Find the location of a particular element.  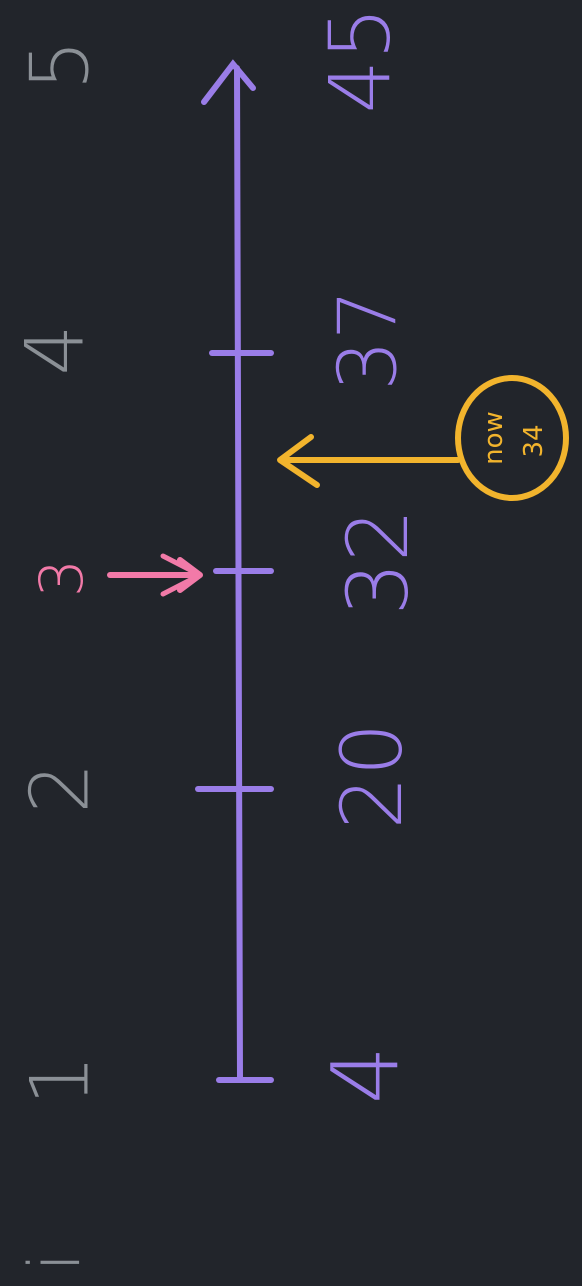

marker-arrow is located at coordinates (155, 575).